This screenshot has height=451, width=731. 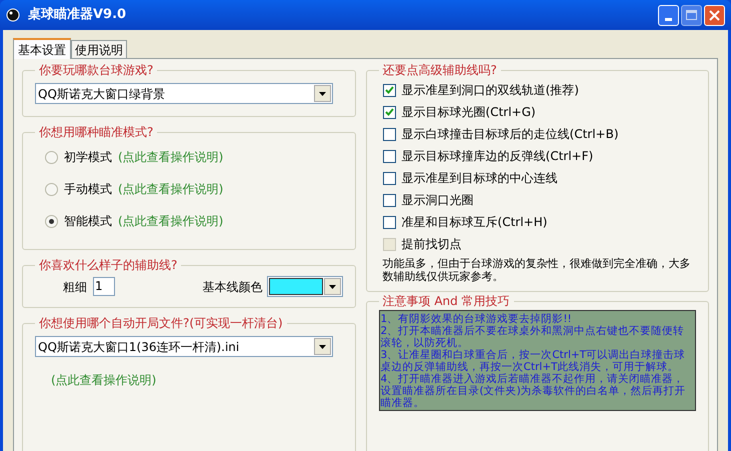 What do you see at coordinates (184, 93) in the screenshot?
I see `dropdown: QQ斯诺克大窗口绿背景` at bounding box center [184, 93].